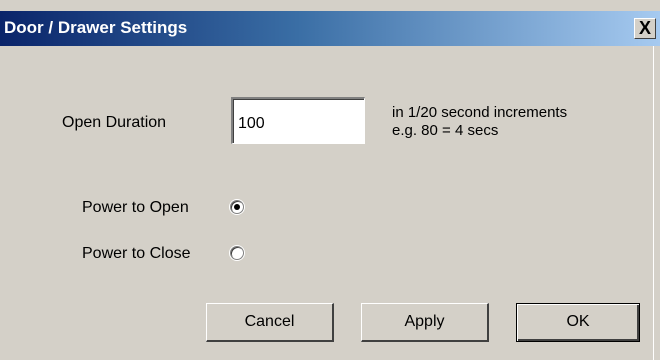  I want to click on power-to-open-radio, so click(237, 207).